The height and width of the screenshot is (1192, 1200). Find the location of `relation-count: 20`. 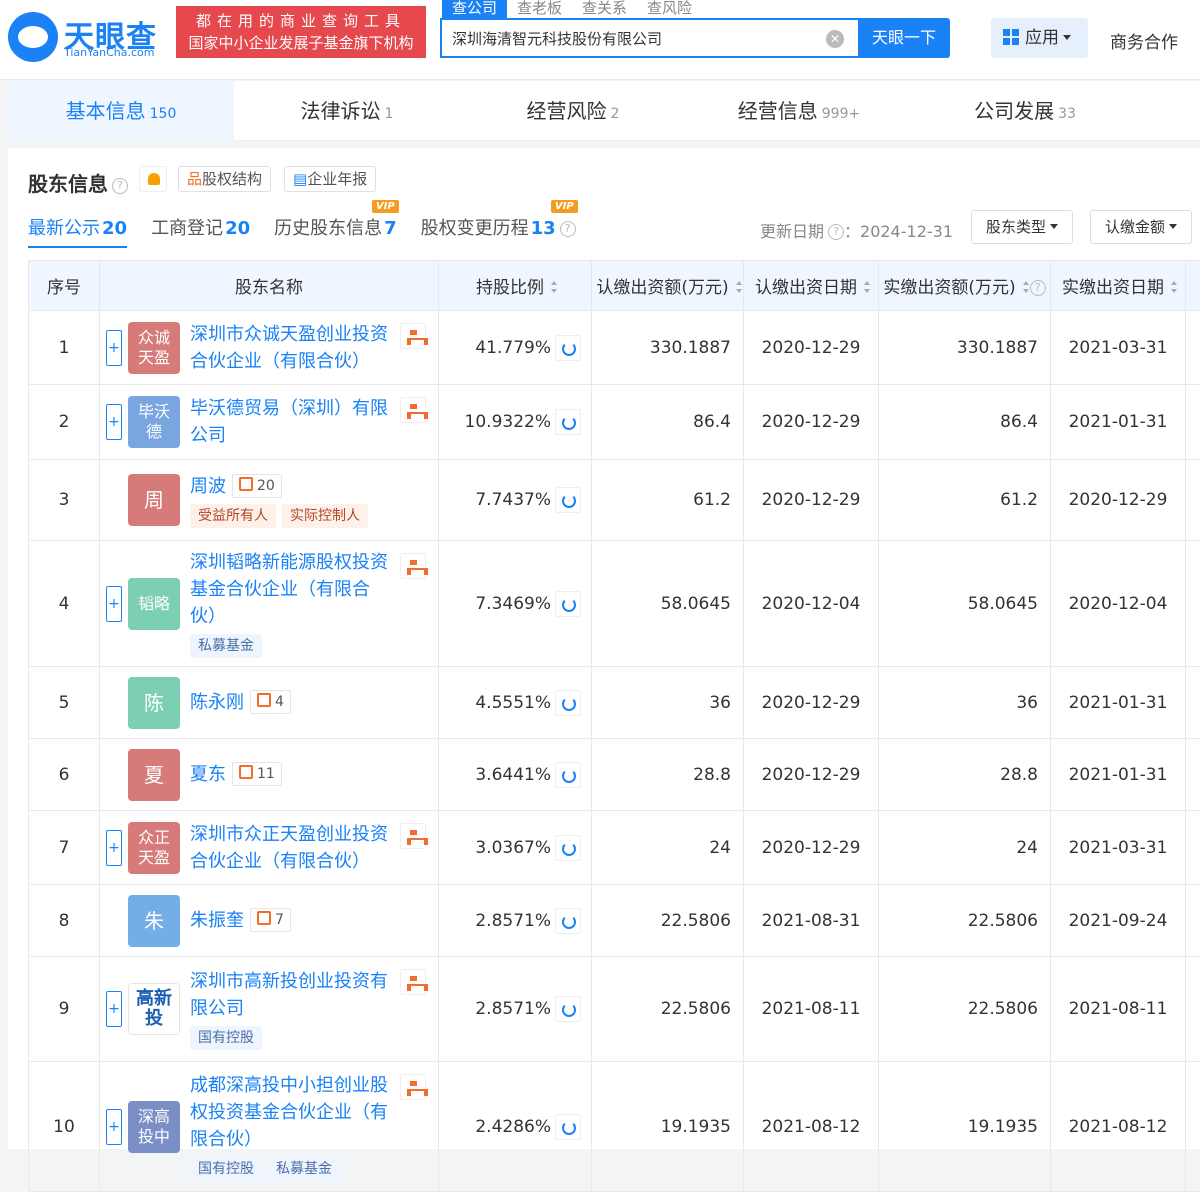

relation-count: 20 is located at coordinates (257, 486).